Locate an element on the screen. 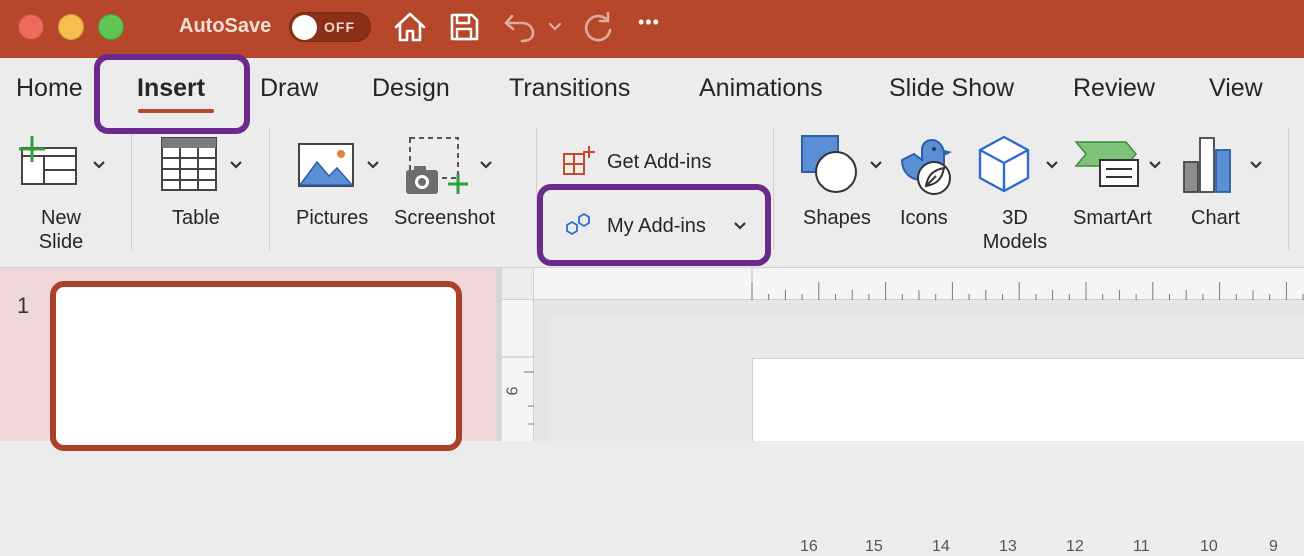 The height and width of the screenshot is (556, 1304). tab-home: Home is located at coordinates (49, 88).